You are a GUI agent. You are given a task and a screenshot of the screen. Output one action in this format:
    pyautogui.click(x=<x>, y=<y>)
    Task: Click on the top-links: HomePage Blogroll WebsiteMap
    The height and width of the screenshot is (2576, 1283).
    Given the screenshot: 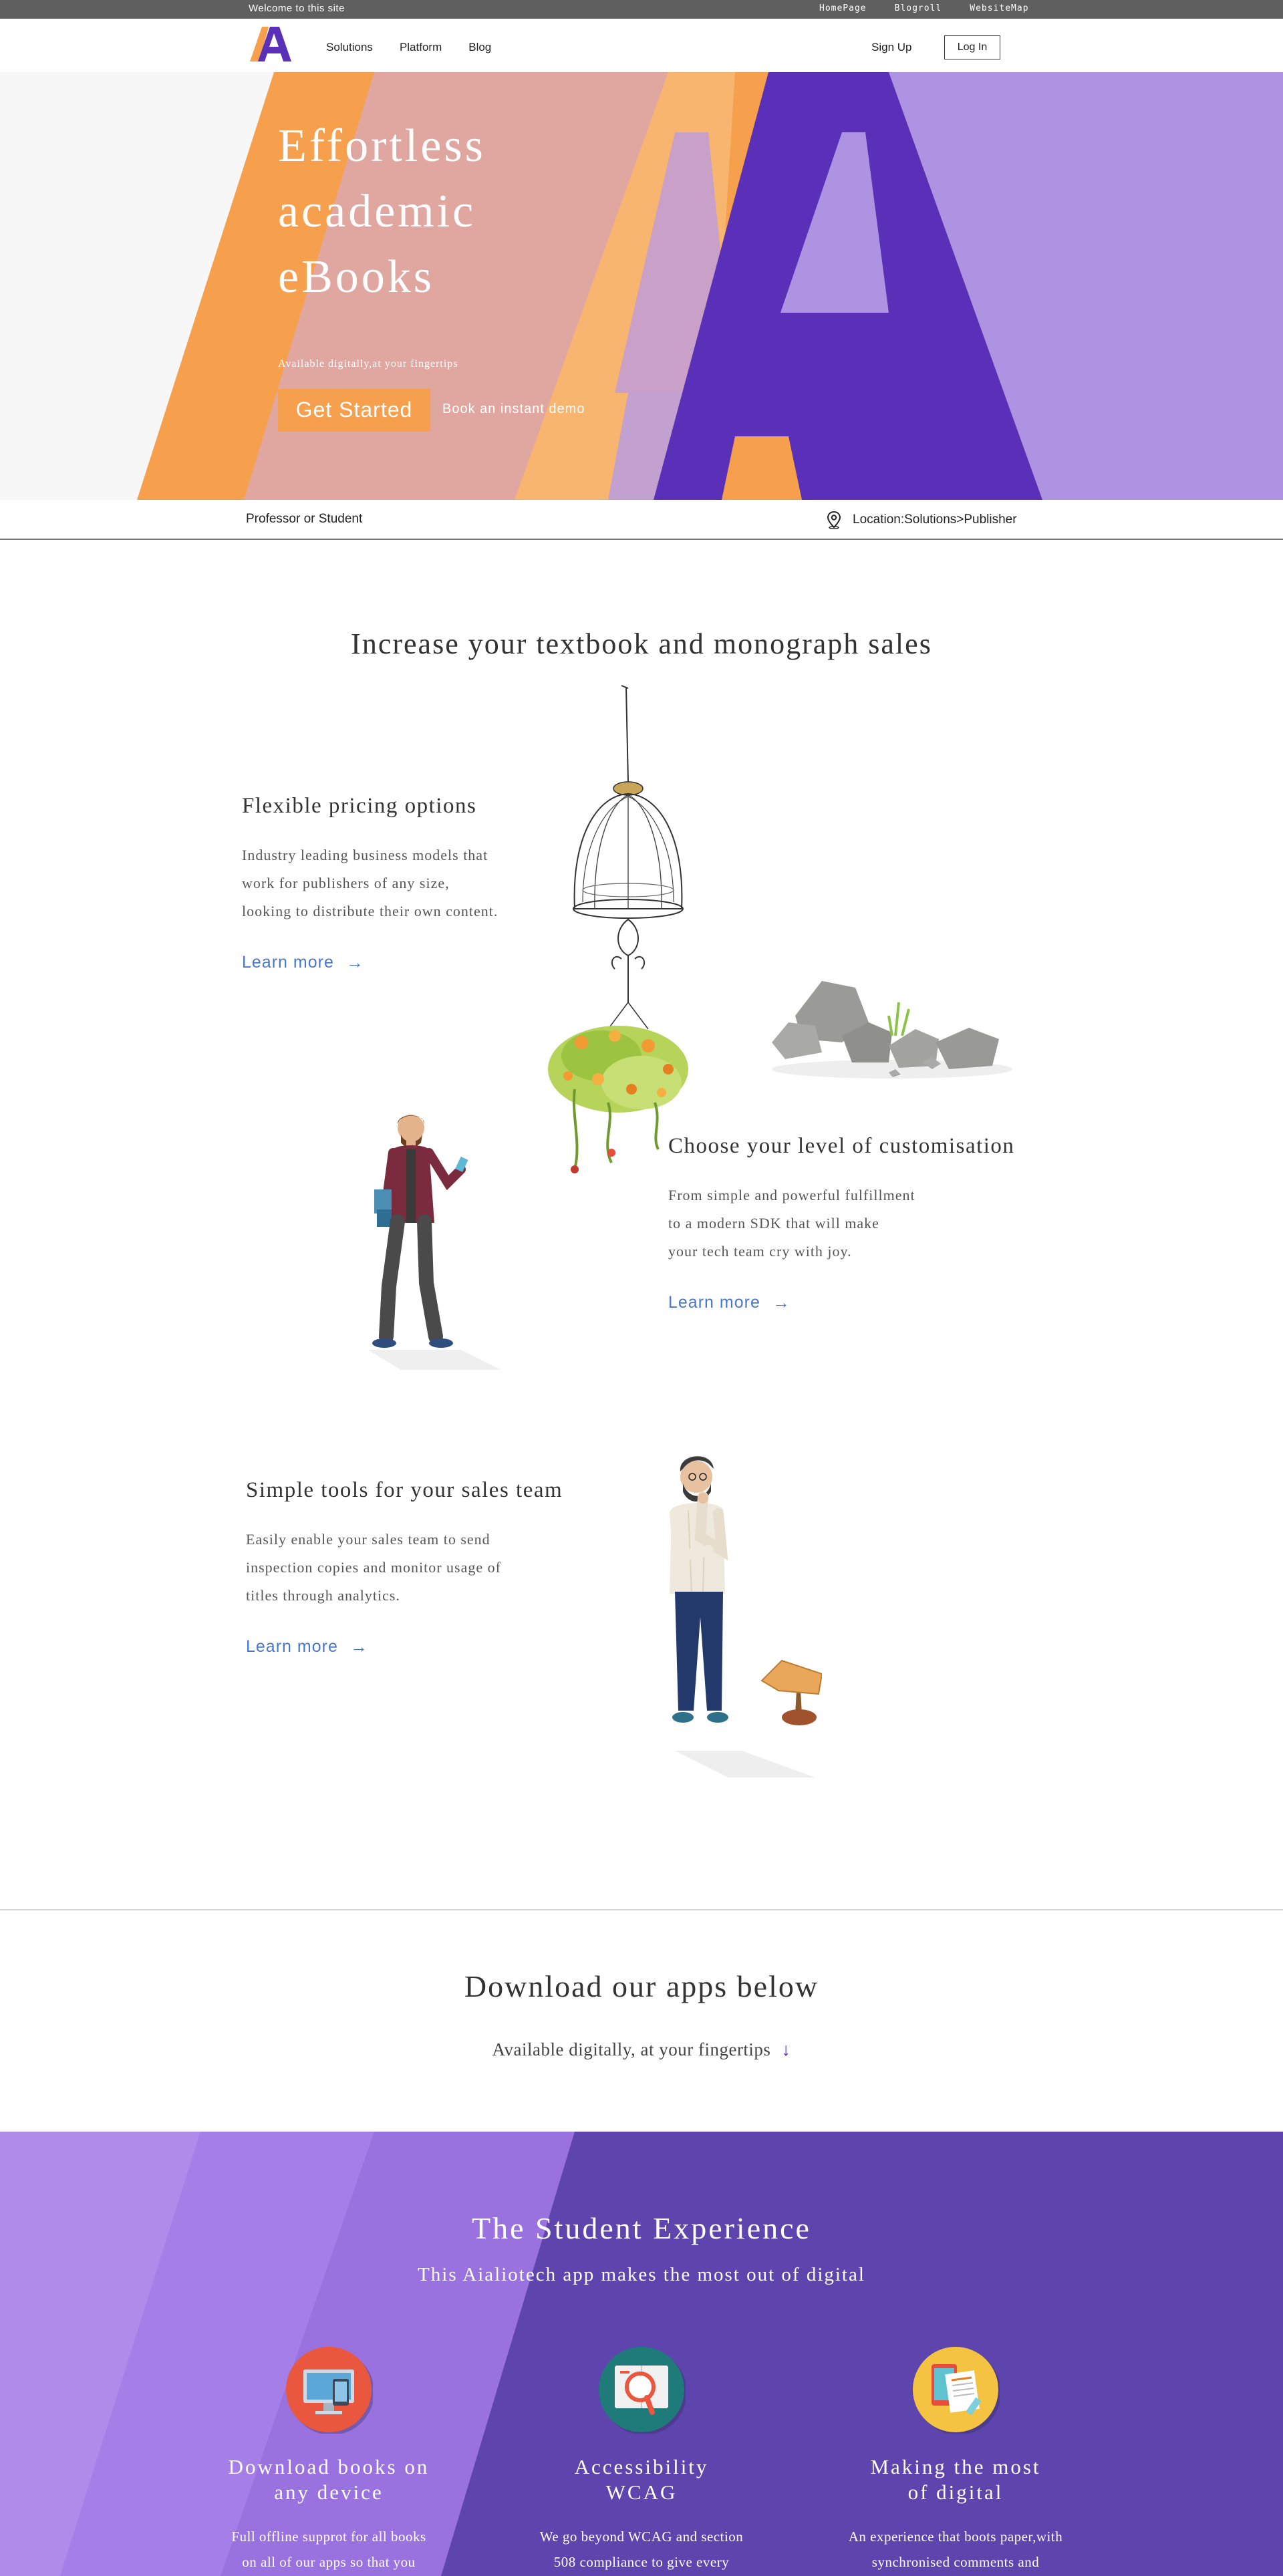 What is the action you would take?
    pyautogui.click(x=938, y=8)
    